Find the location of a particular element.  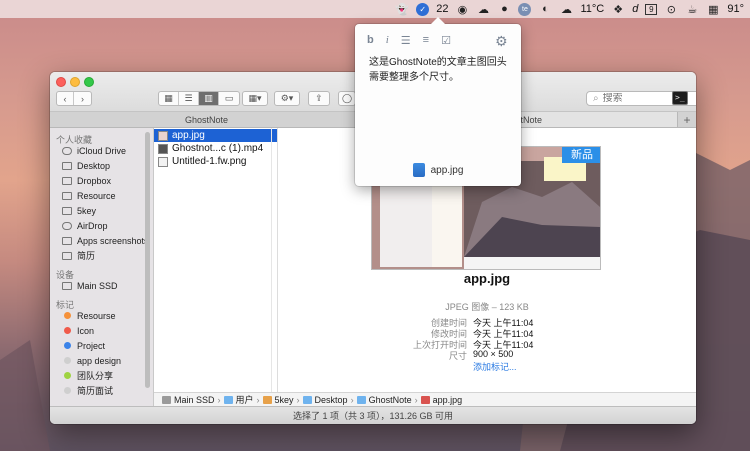

sidebar-item-resume: 简历 is located at coordinates (101, 255).